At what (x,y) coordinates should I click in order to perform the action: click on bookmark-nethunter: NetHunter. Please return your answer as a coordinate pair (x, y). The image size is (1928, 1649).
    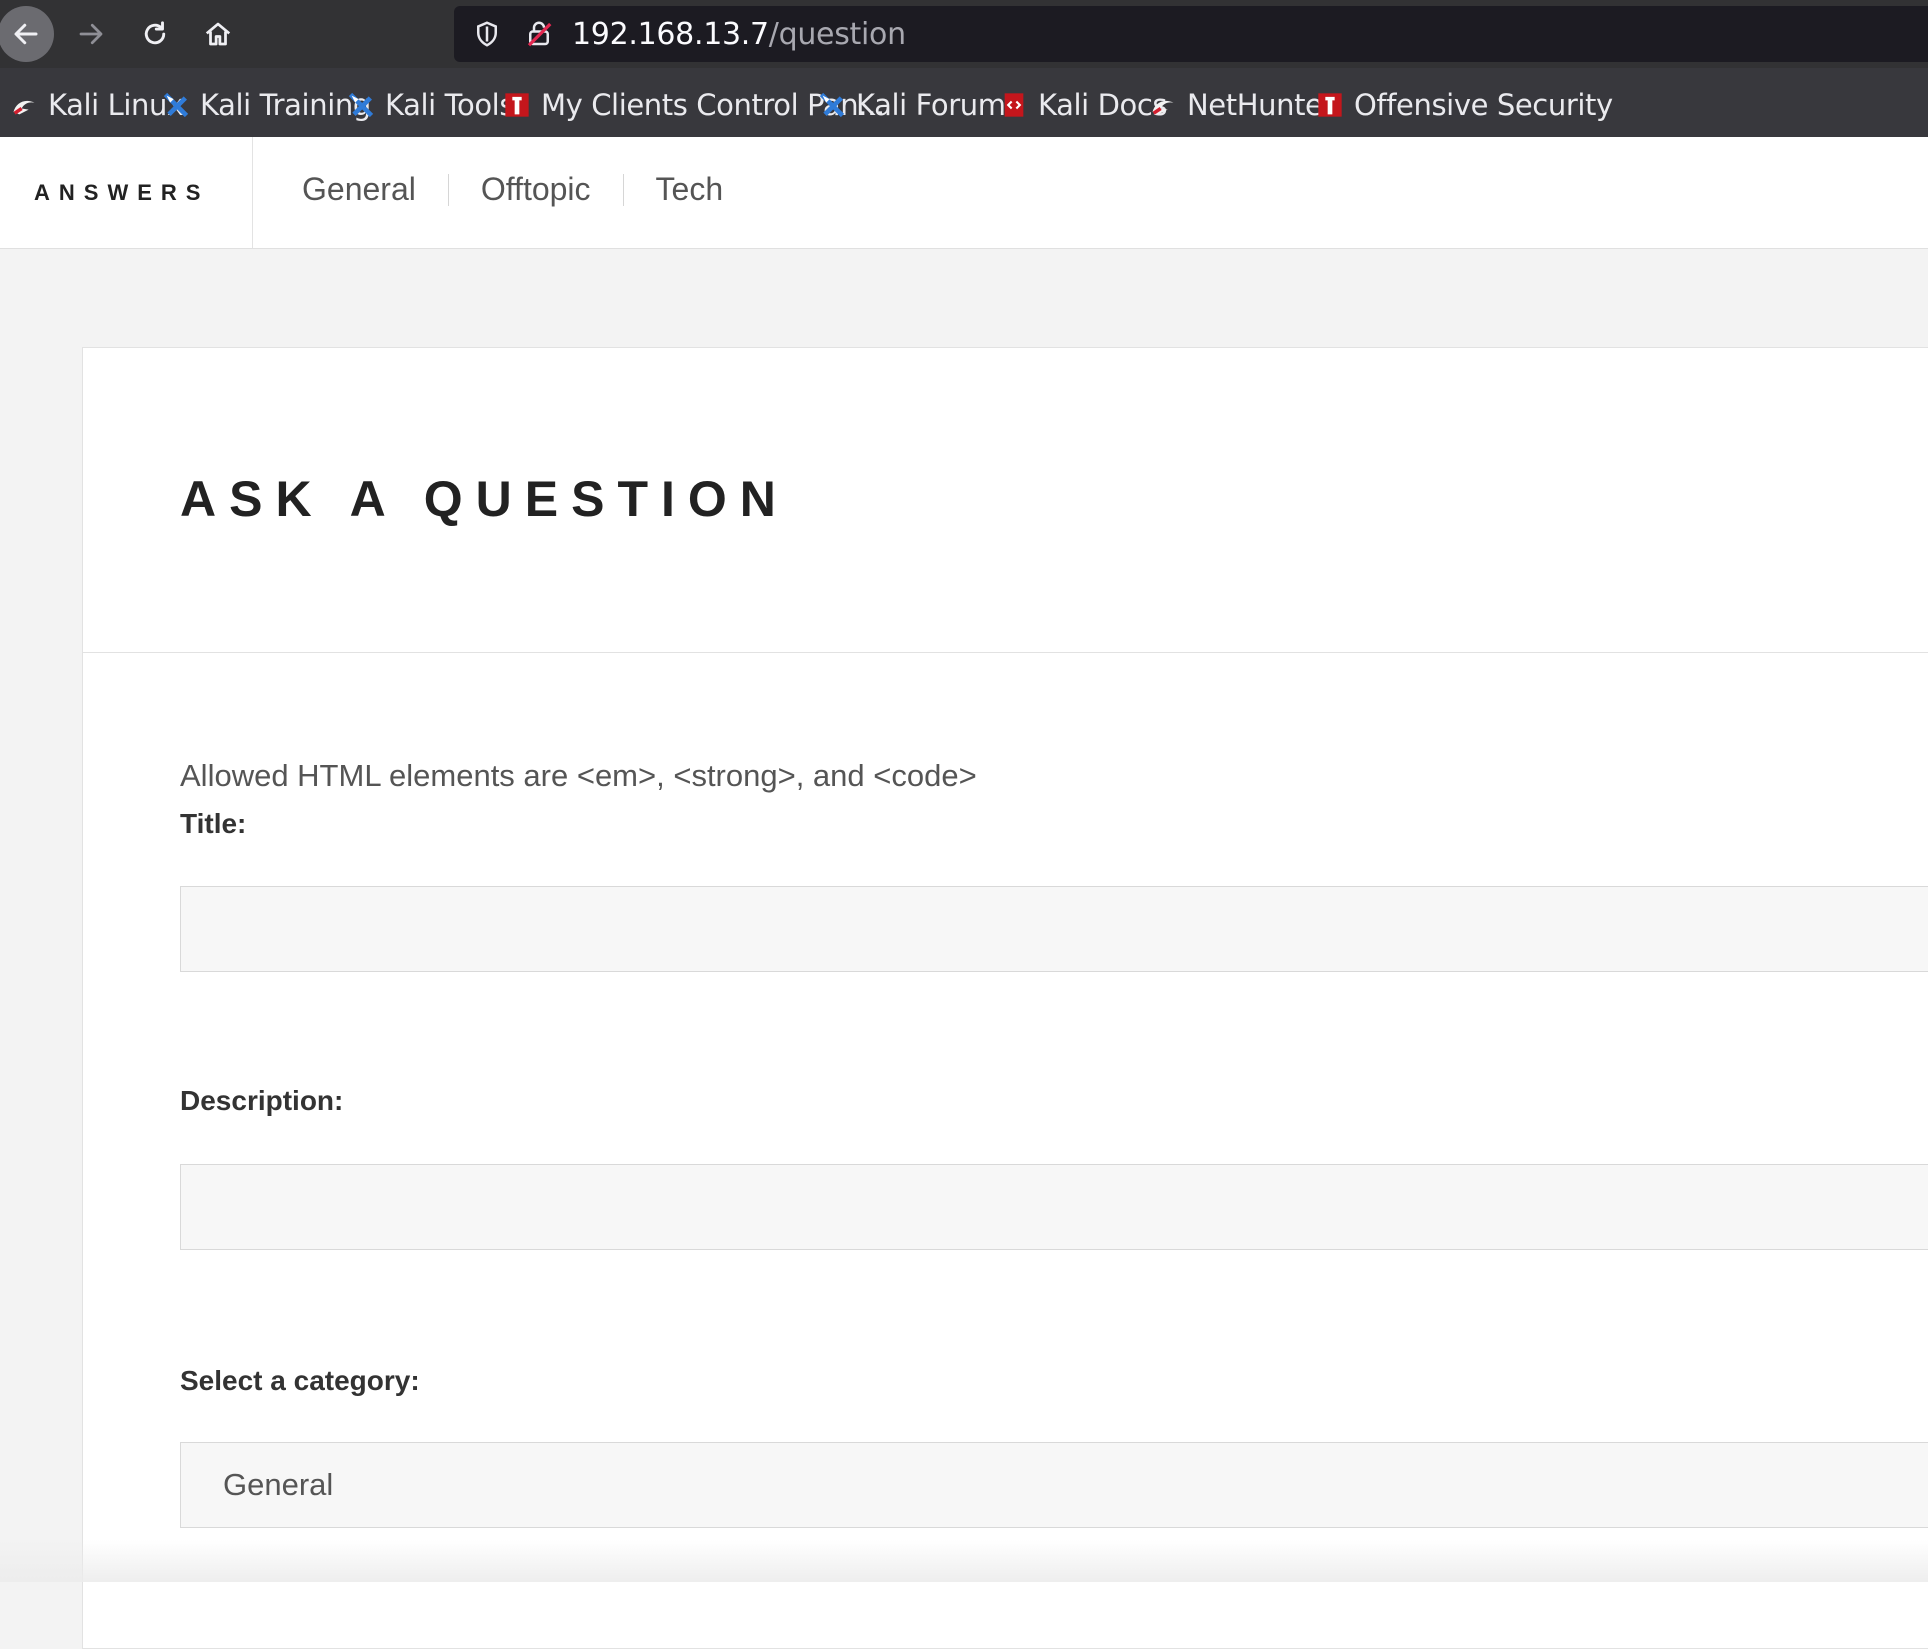
    Looking at the image, I should click on (1241, 105).